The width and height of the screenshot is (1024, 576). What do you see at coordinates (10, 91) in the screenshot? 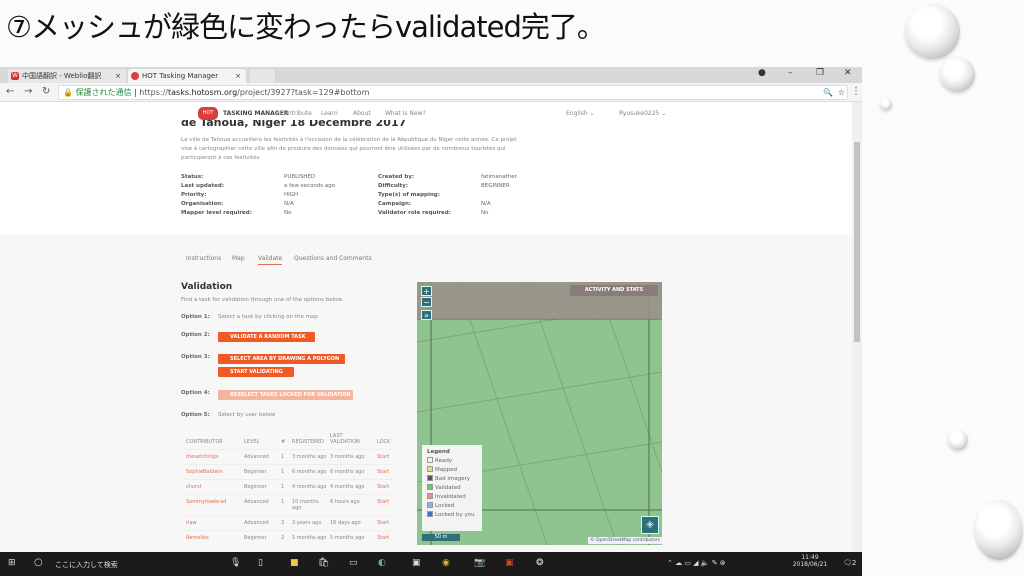
I see `back-icon: ←` at bounding box center [10, 91].